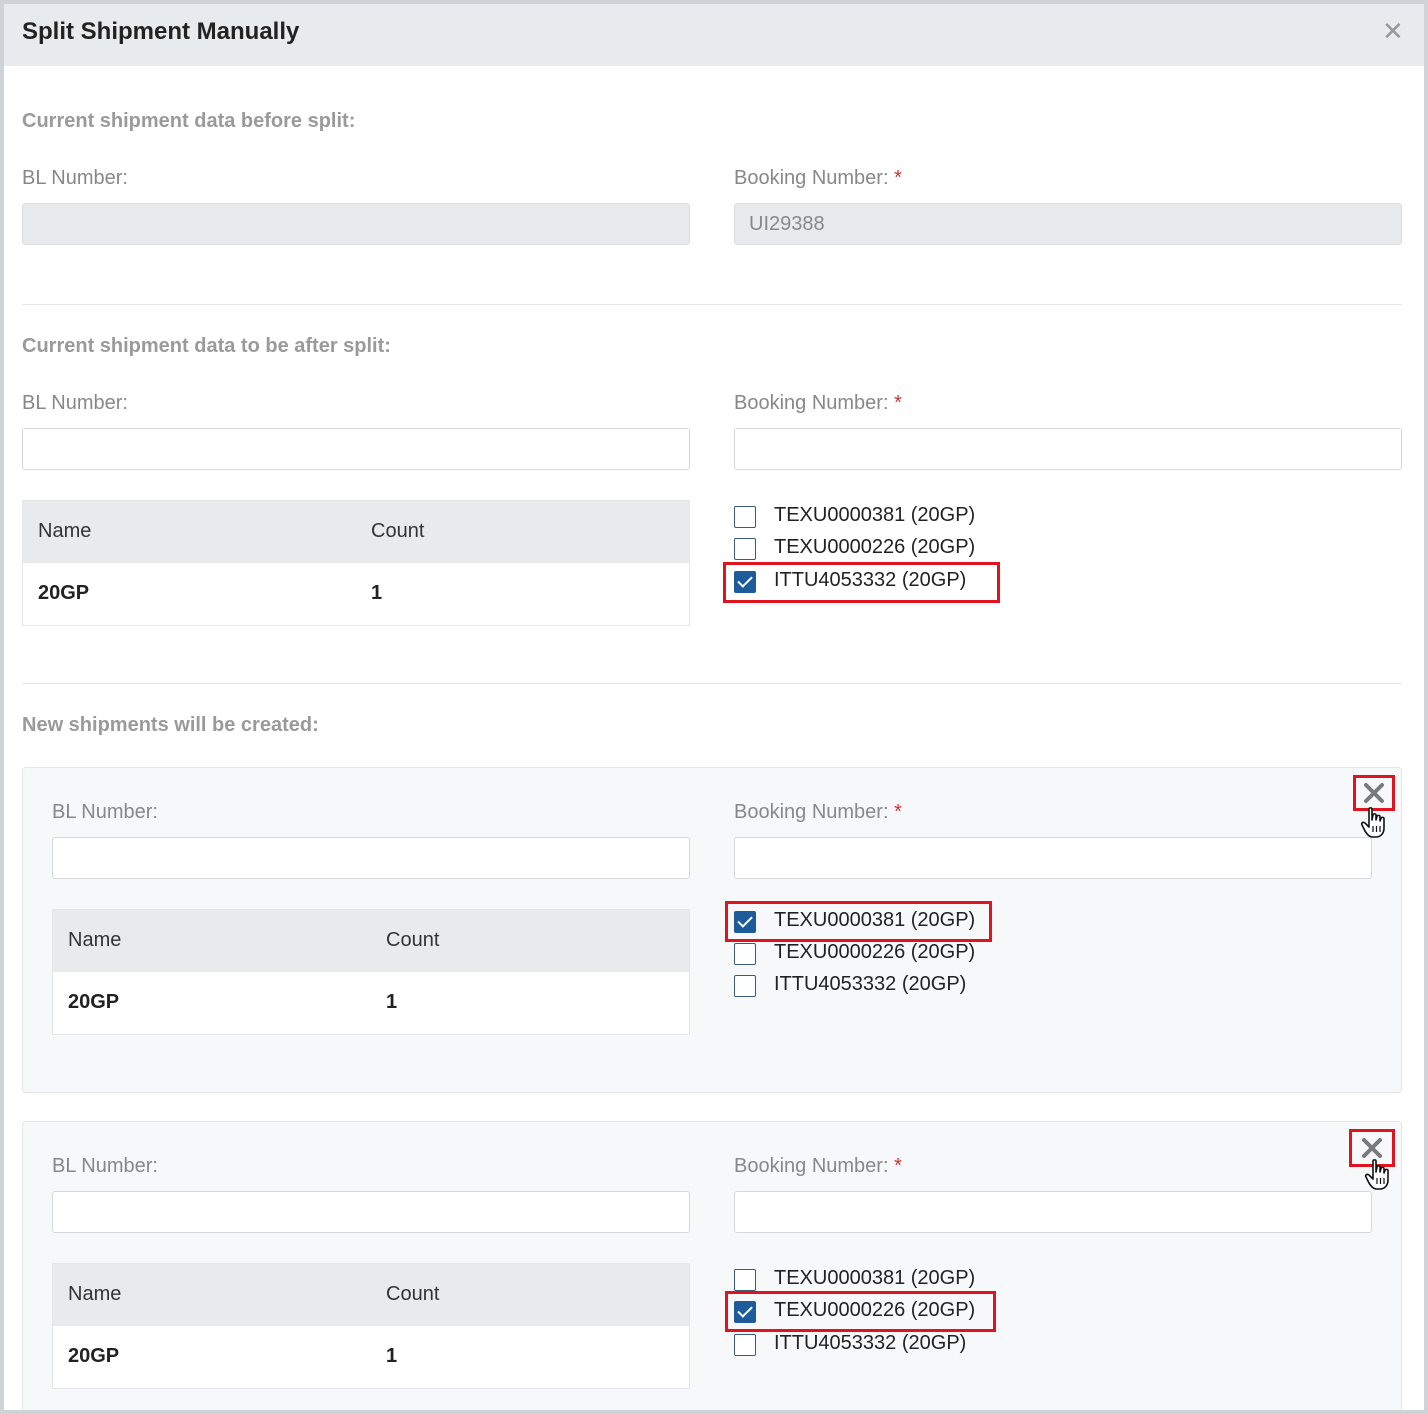 The image size is (1428, 1414). Describe the element at coordinates (356, 224) in the screenshot. I see `before-bl-input` at that location.